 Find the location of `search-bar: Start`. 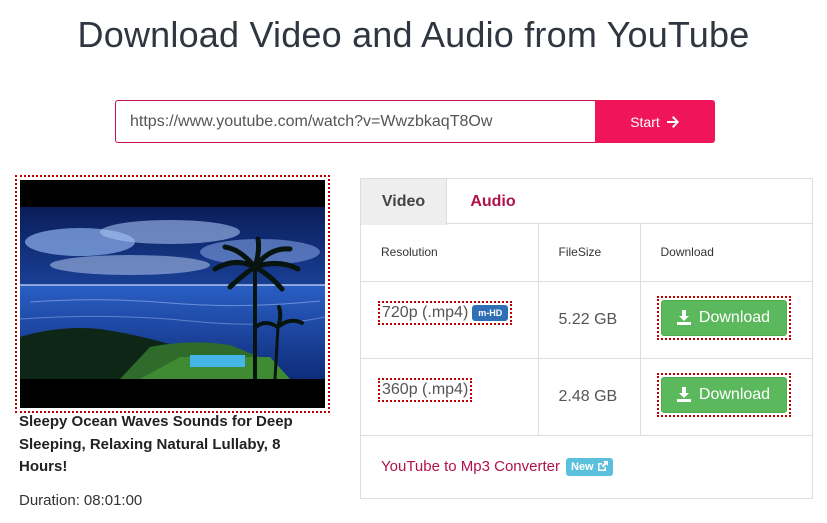

search-bar: Start is located at coordinates (415, 121).